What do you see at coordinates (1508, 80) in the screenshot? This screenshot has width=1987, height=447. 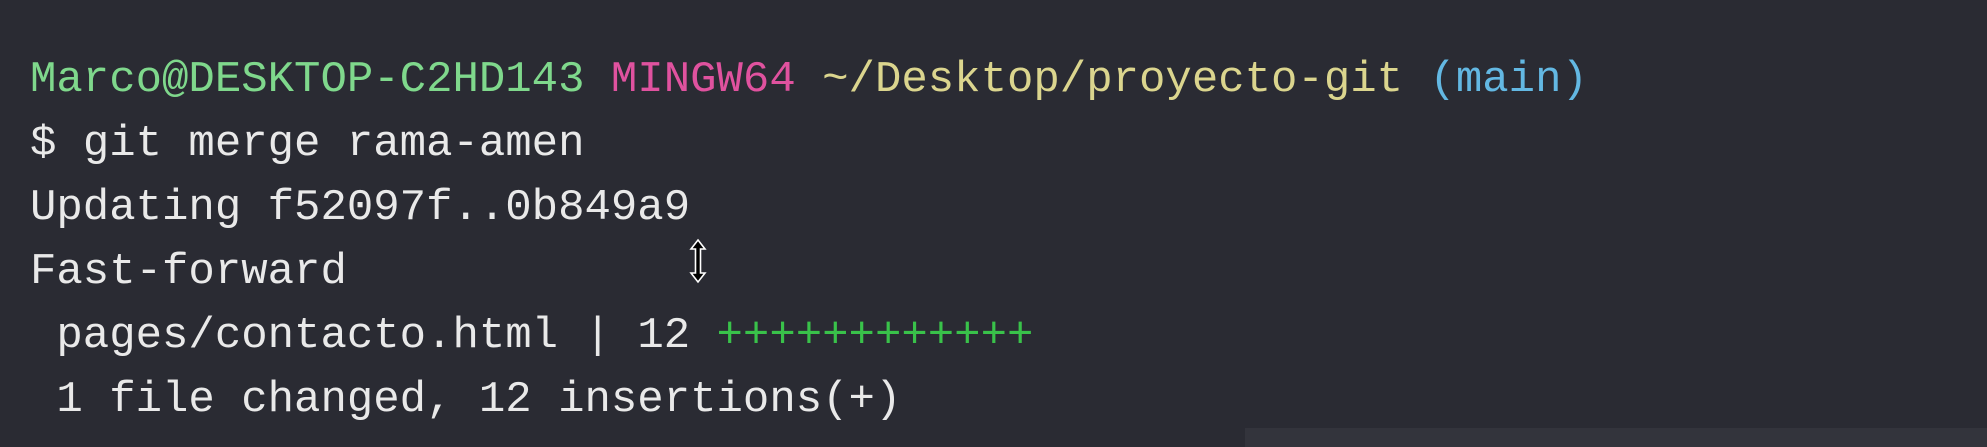 I see `prompt-branch: (main)` at bounding box center [1508, 80].